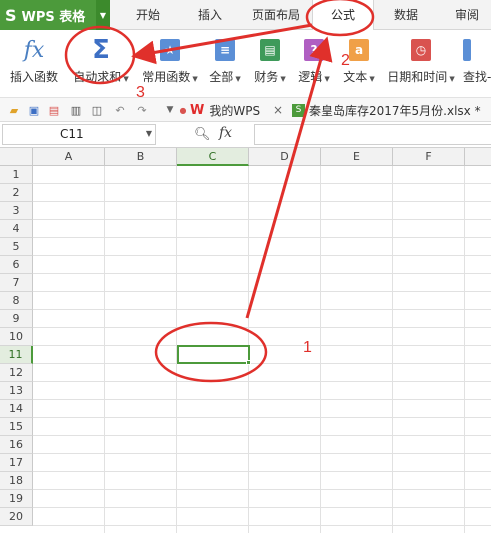 This screenshot has height=533, width=491. Describe the element at coordinates (16, 247) in the screenshot. I see `row-header-5: 5` at that location.